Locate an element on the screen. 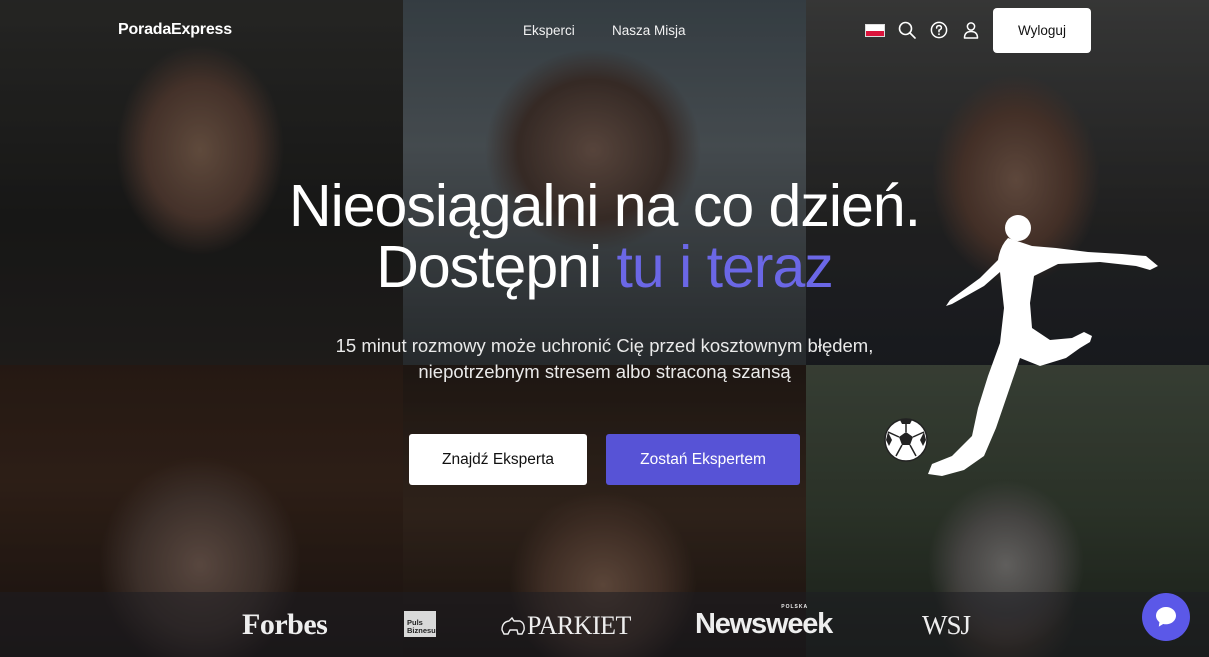 The height and width of the screenshot is (657, 1209). newsweek-logo: POLSKA Newsweek is located at coordinates (764, 622).